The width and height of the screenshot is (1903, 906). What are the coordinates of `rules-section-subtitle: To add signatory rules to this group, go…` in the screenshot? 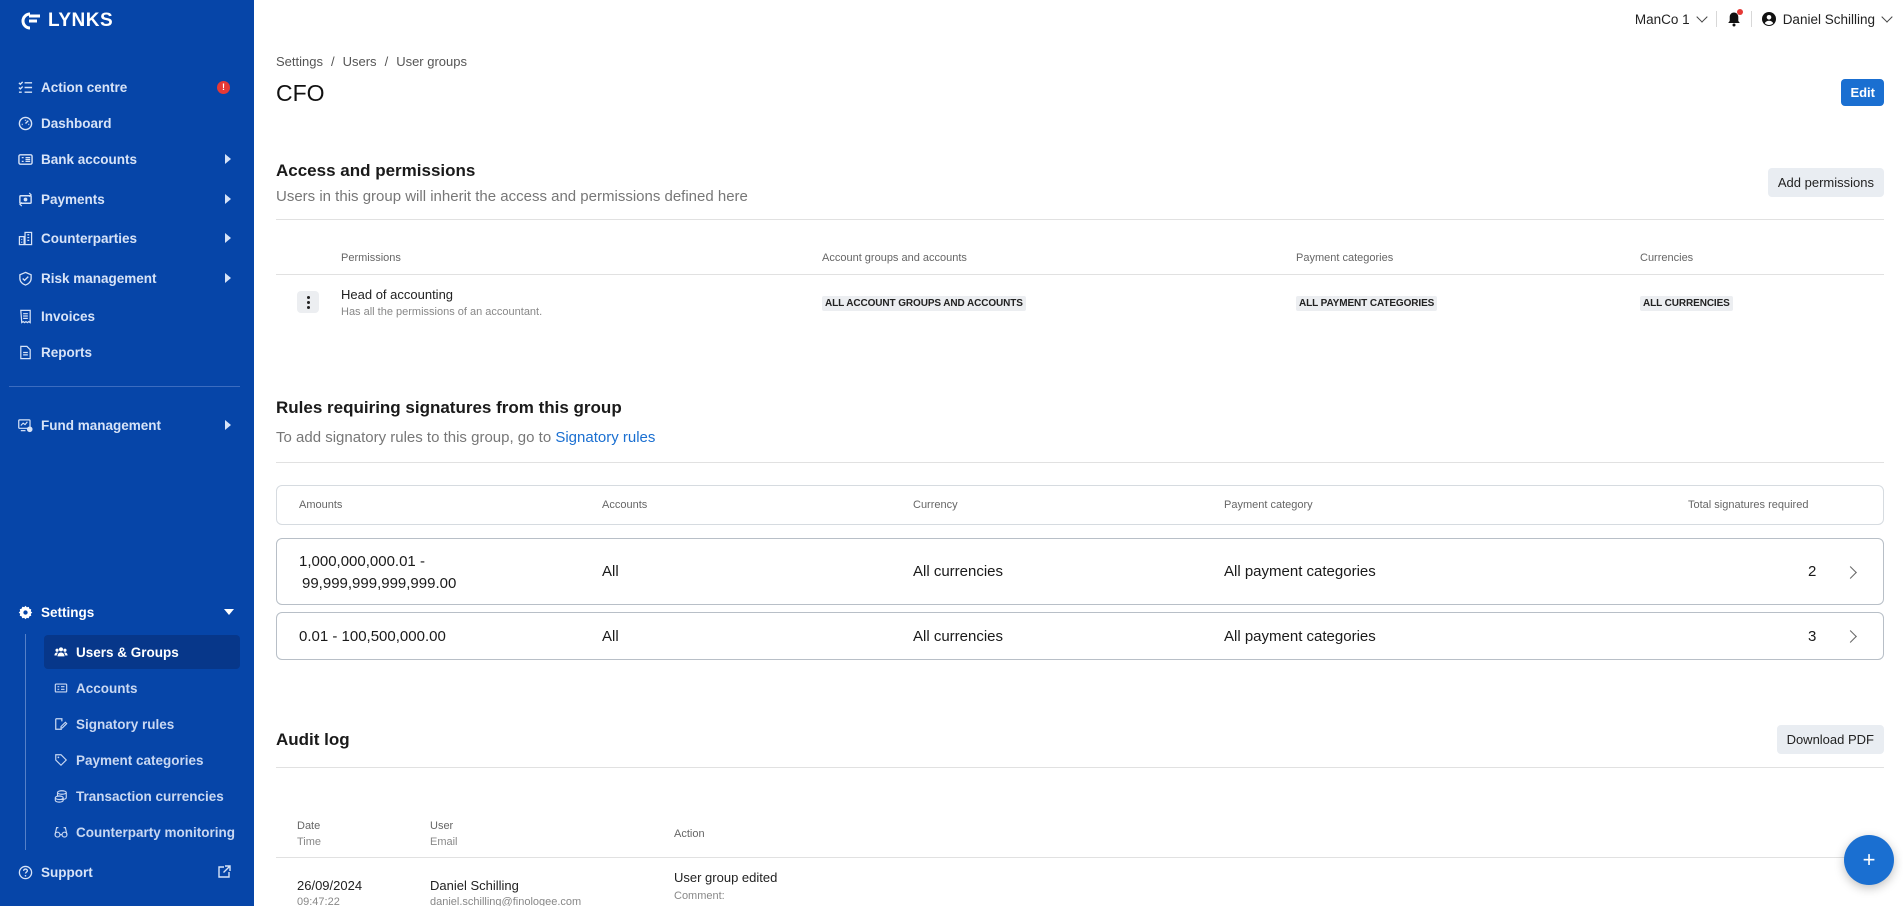 It's located at (465, 437).